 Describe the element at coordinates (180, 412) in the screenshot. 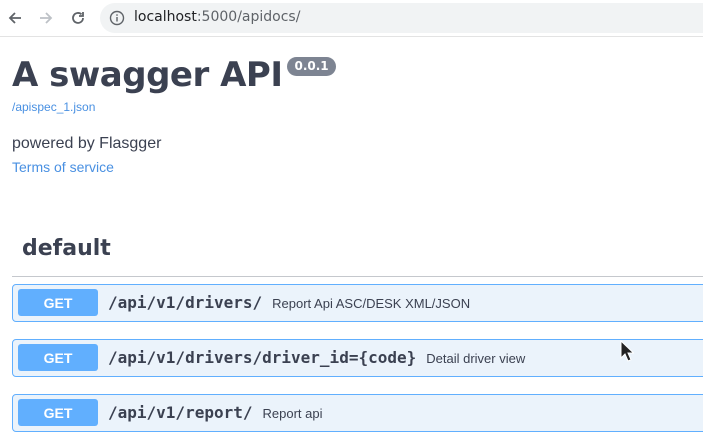

I see `operation-path: /api/v1/report/` at that location.